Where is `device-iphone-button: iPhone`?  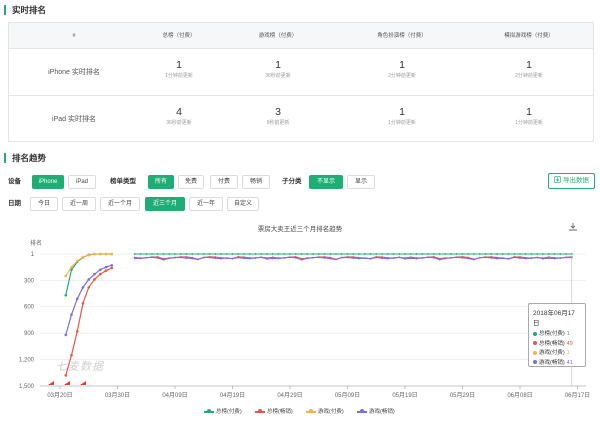
device-iphone-button: iPhone is located at coordinates (48, 182).